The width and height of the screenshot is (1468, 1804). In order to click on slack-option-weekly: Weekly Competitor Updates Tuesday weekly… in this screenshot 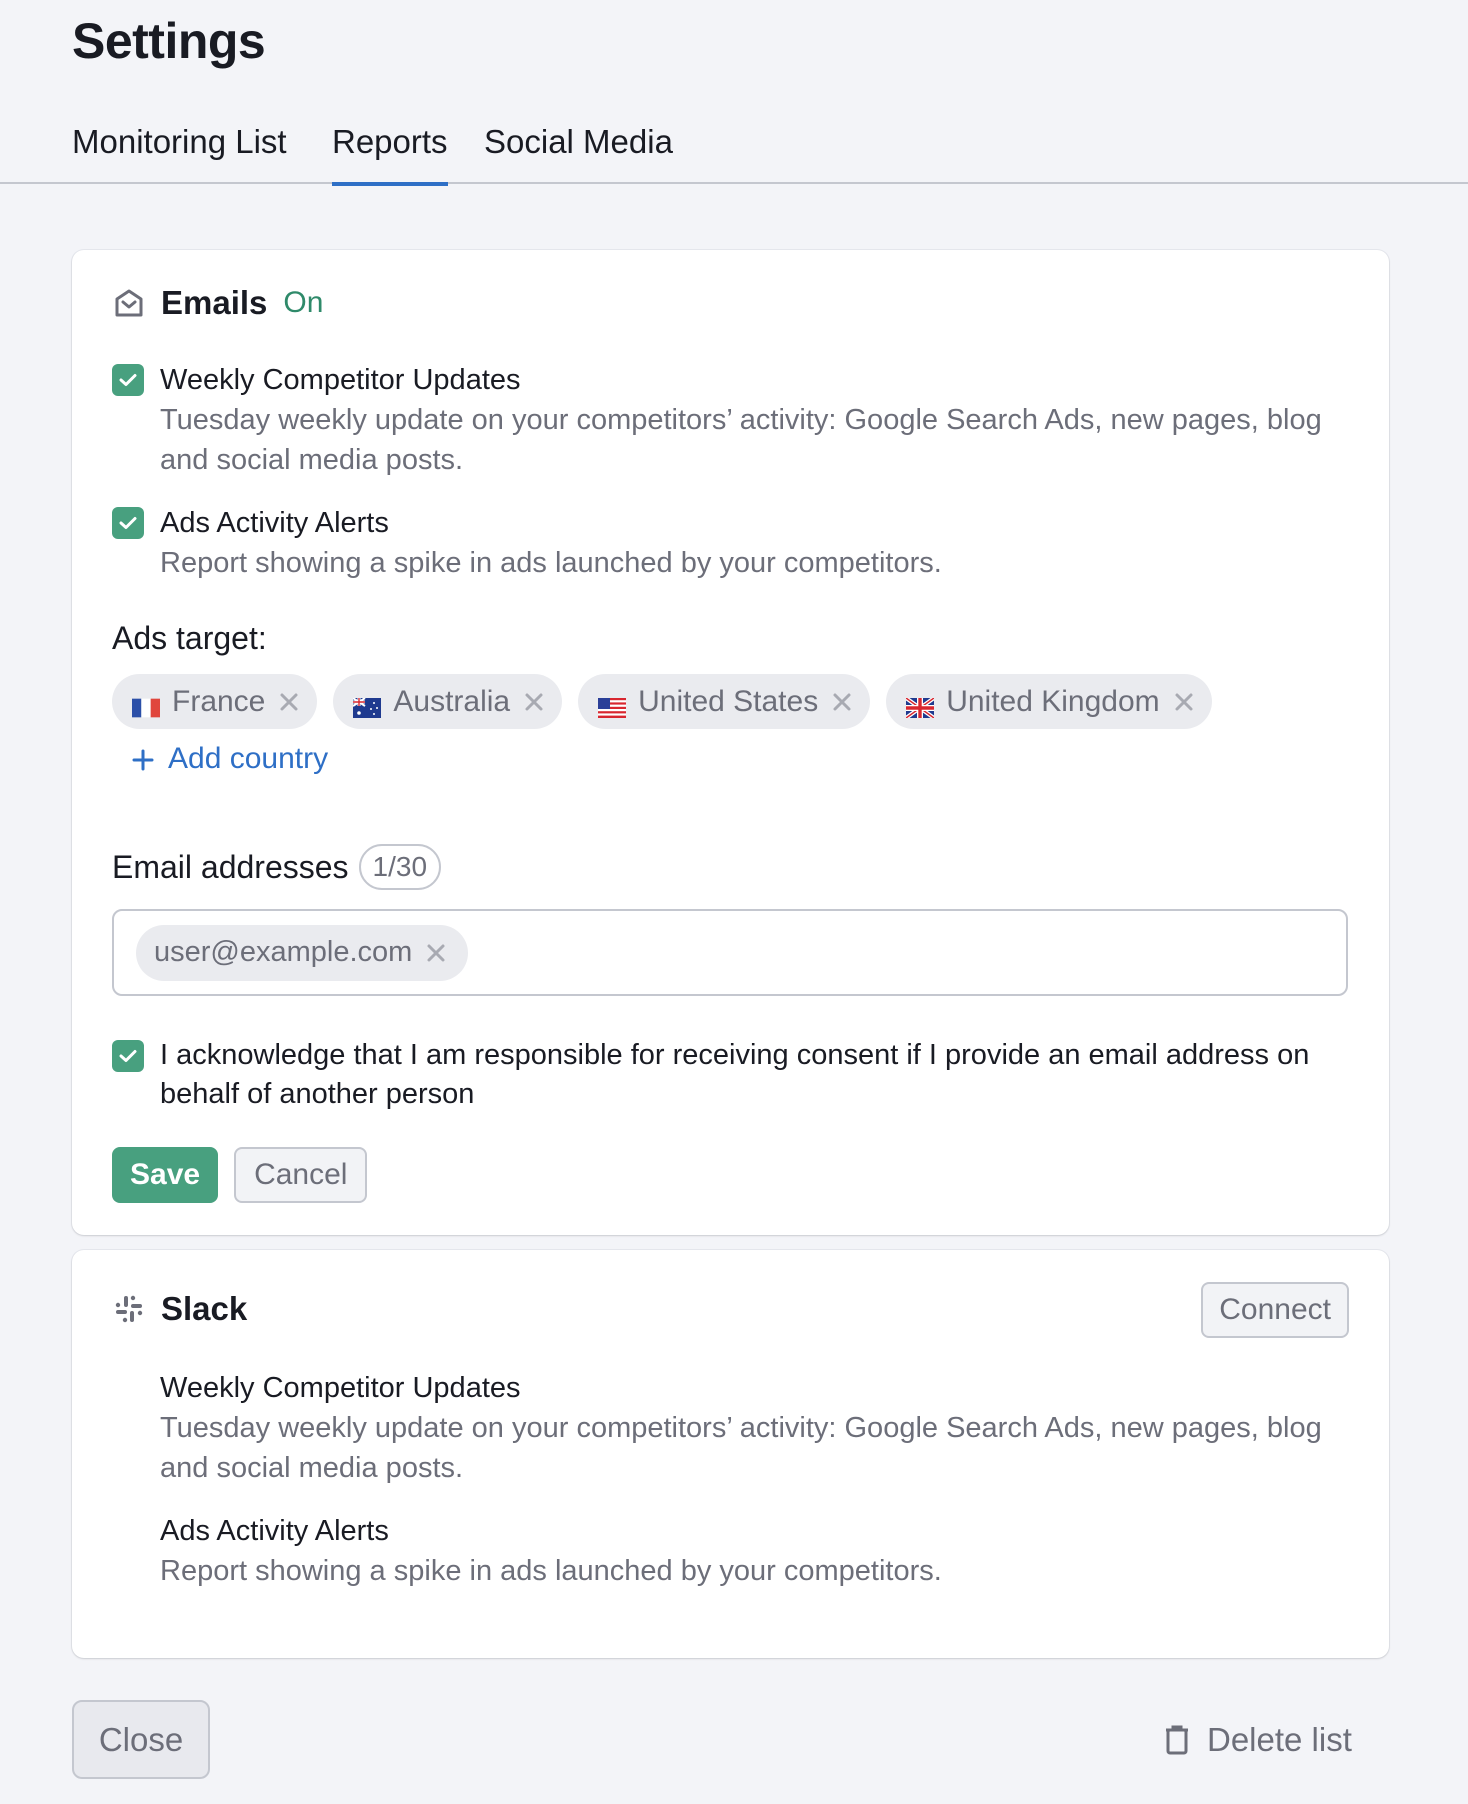, I will do `click(750, 1428)`.